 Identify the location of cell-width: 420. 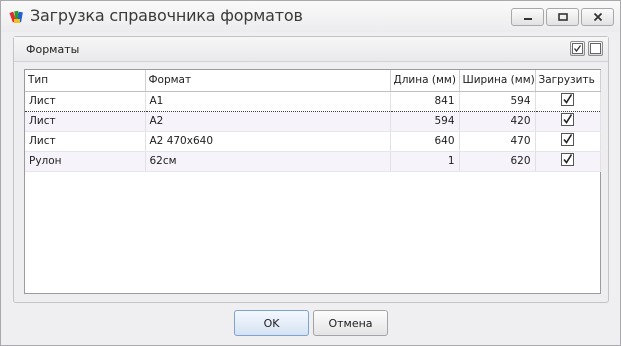
(497, 121).